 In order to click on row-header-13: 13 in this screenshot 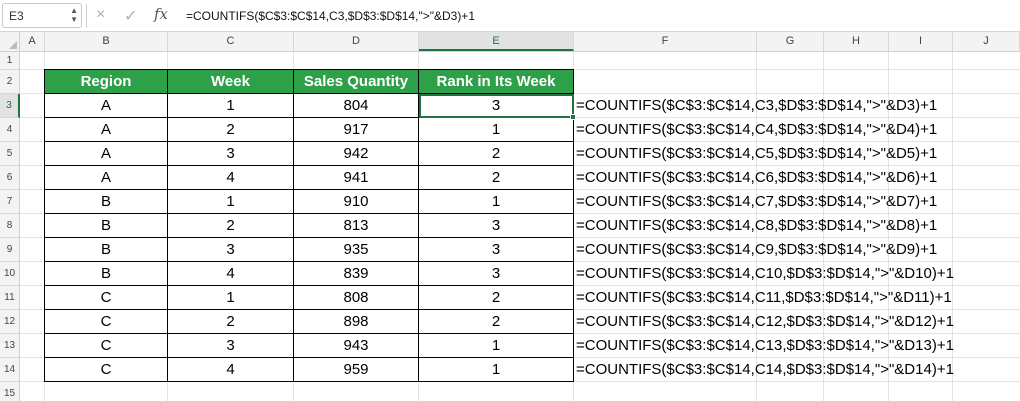, I will do `click(10, 346)`.